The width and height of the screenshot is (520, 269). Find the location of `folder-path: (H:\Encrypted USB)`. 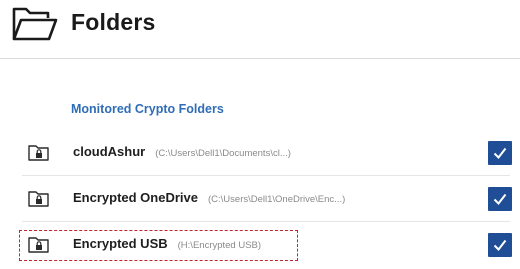

folder-path: (H:\Encrypted USB) is located at coordinates (219, 245).